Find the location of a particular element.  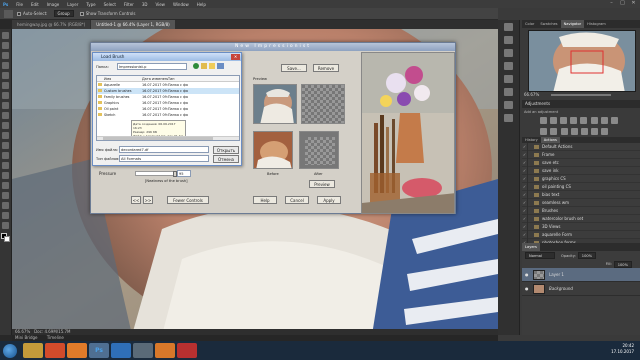

tab-mini-bridge: Mini Bridge is located at coordinates (26, 337).